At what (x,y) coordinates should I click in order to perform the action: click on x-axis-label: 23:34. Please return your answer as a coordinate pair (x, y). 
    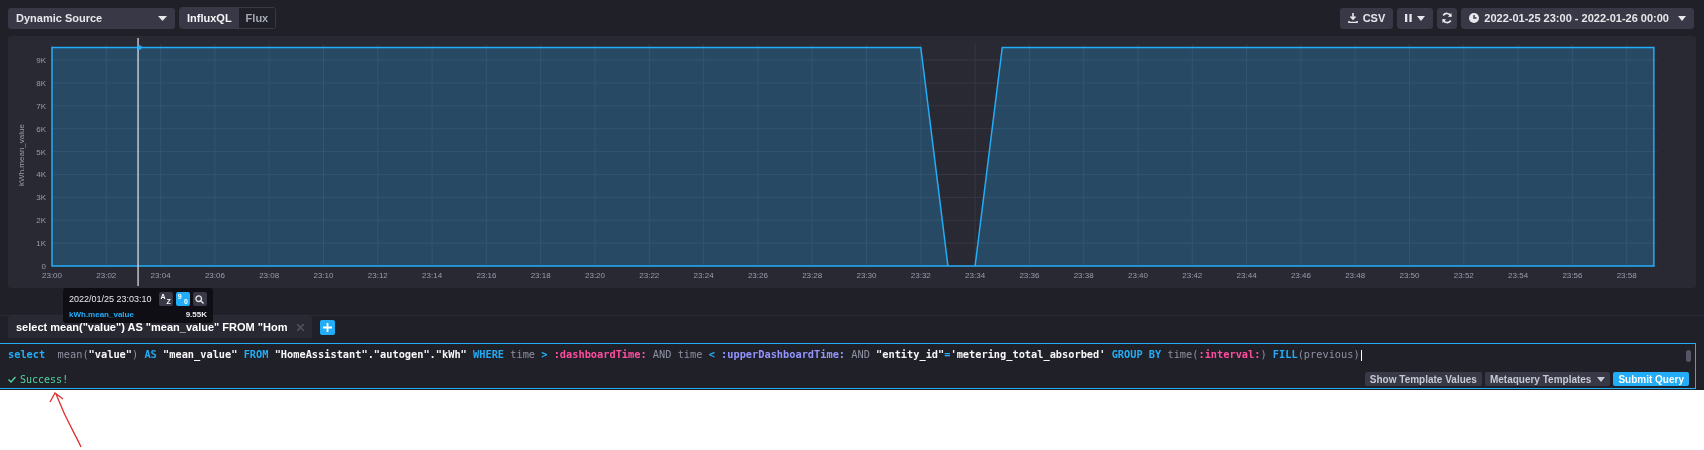
    Looking at the image, I should click on (975, 275).